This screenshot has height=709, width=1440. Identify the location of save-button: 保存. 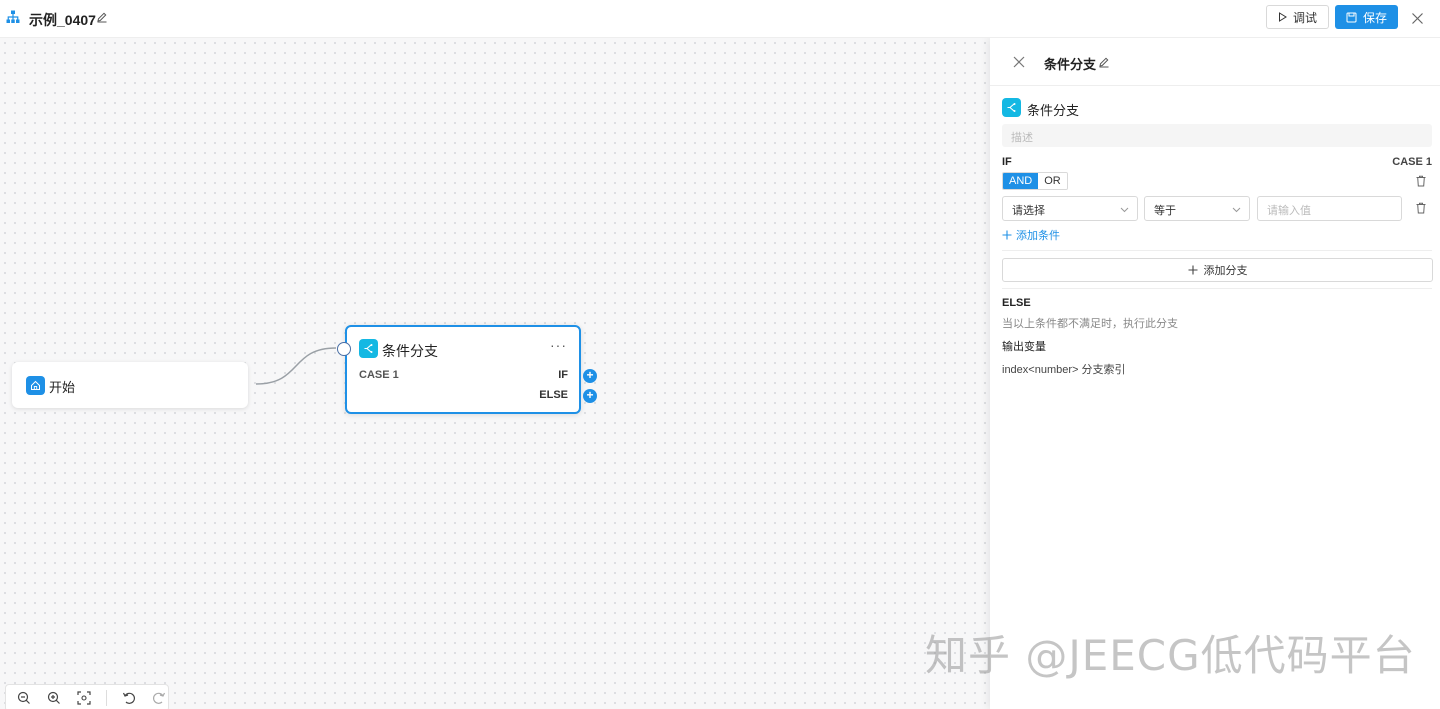
(1366, 17).